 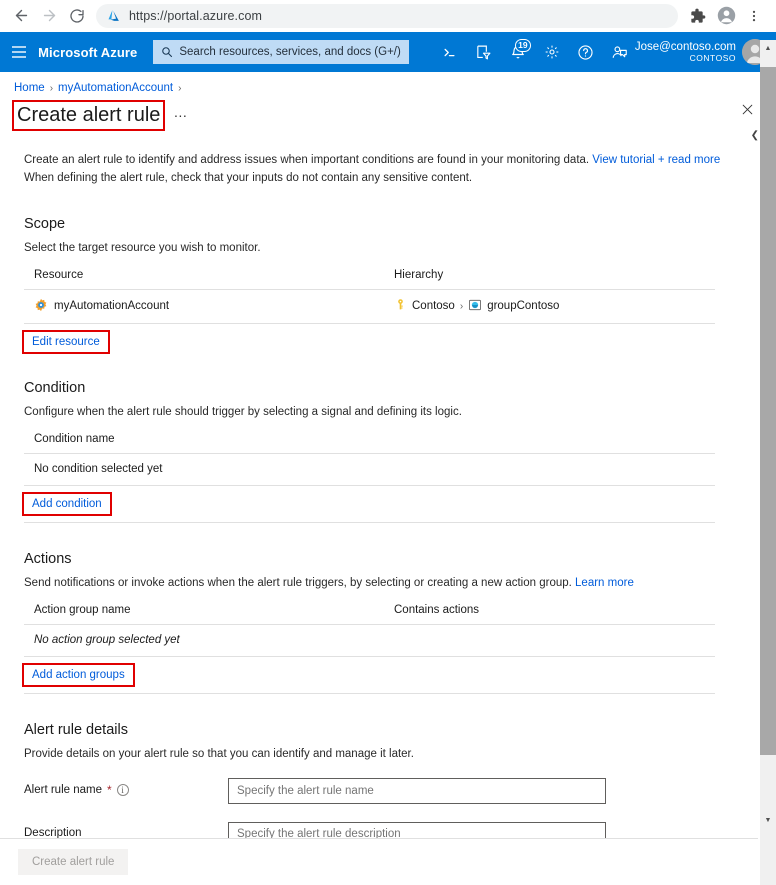 I want to click on notification-badge: 19, so click(x=522, y=45).